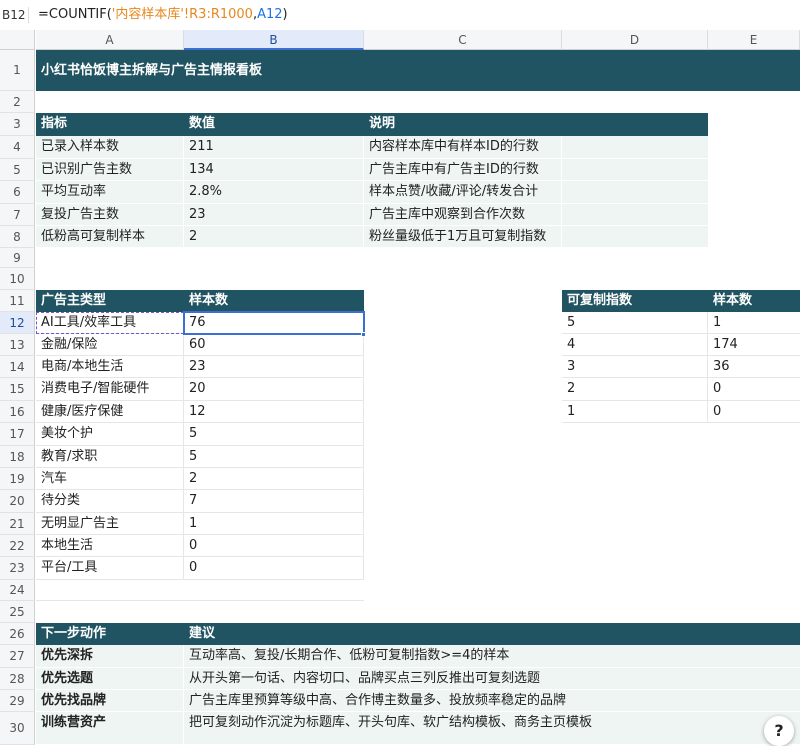  What do you see at coordinates (274, 345) in the screenshot?
I see `advertiser-count-cell: 60` at bounding box center [274, 345].